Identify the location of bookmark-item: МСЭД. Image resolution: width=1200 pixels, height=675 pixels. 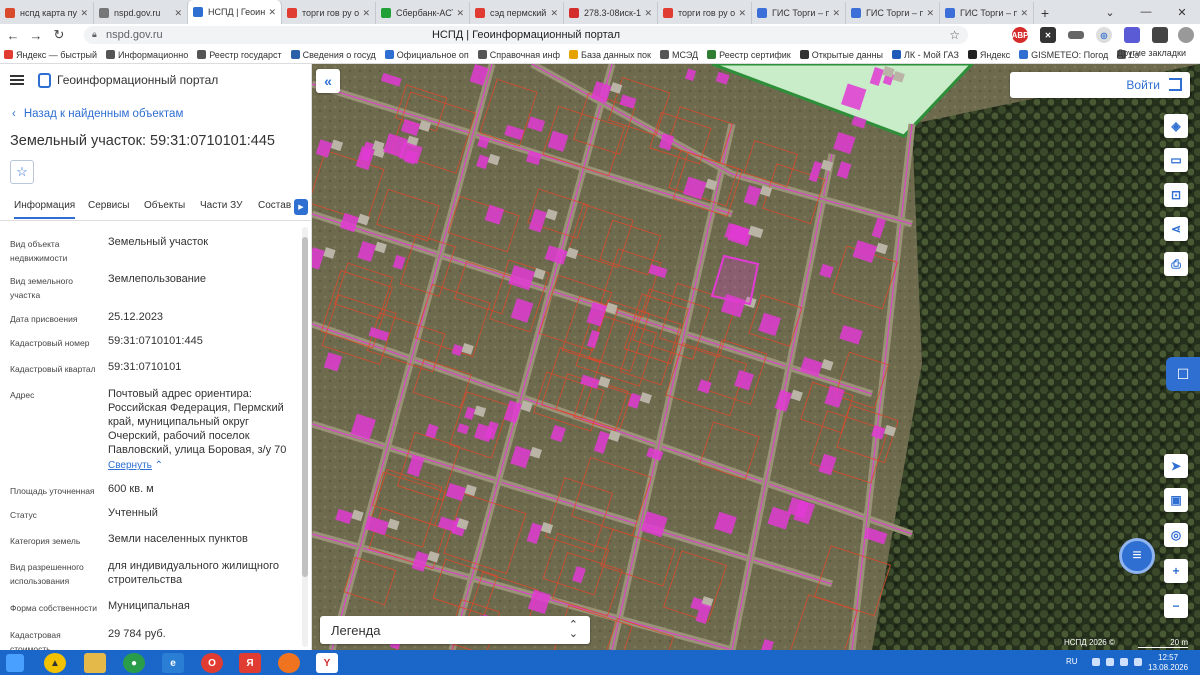
(678, 55).